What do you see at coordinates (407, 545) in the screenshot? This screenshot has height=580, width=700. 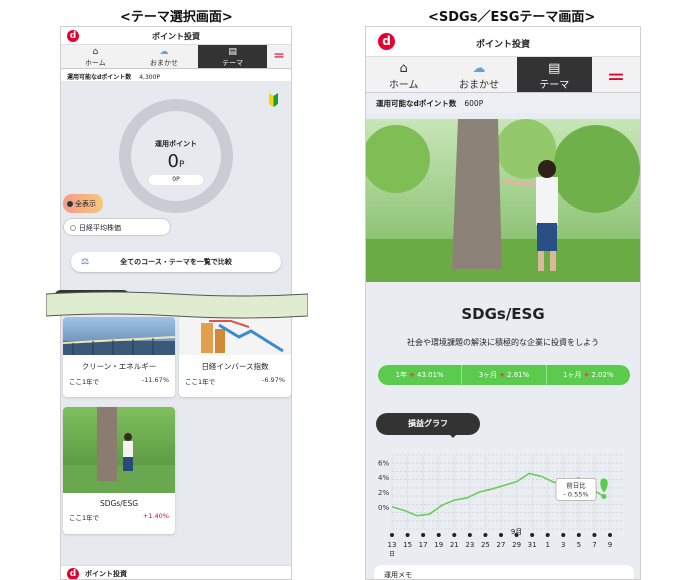 I see `x-tick-label: 15` at bounding box center [407, 545].